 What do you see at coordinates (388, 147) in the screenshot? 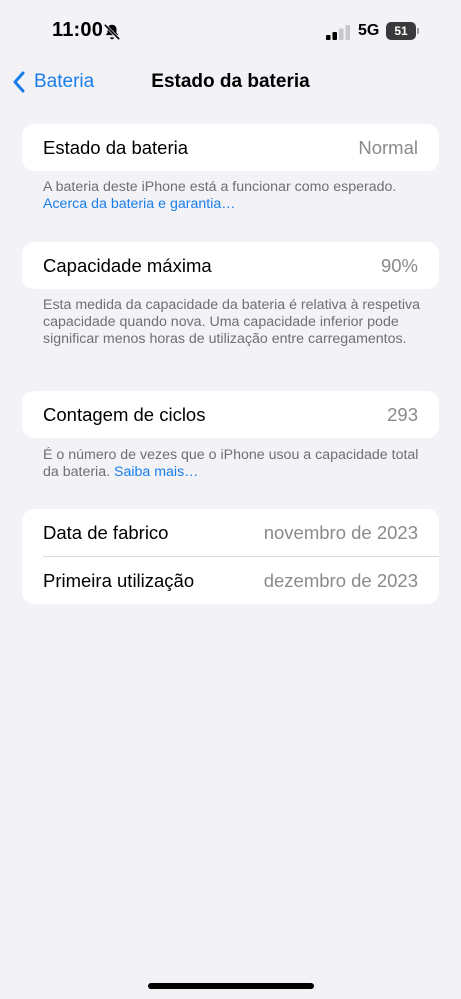
I see `battery-health-value: Normal` at bounding box center [388, 147].